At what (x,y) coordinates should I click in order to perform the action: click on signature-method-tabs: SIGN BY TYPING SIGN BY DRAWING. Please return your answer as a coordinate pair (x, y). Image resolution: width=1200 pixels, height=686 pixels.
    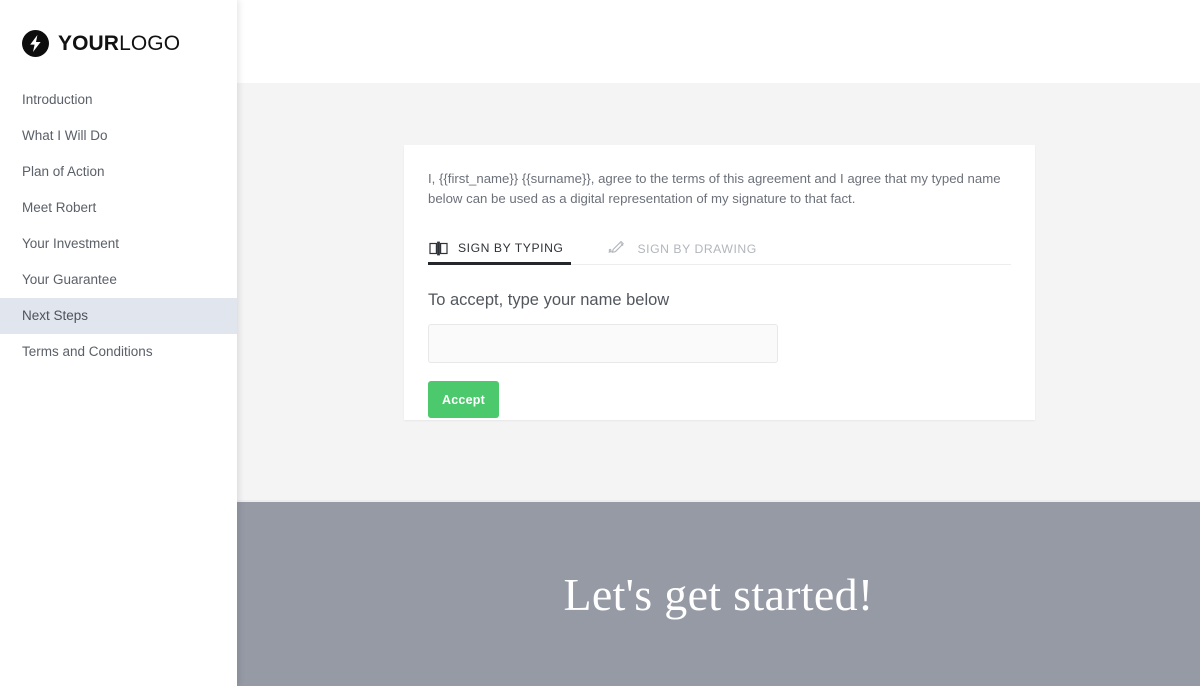
    Looking at the image, I should click on (719, 249).